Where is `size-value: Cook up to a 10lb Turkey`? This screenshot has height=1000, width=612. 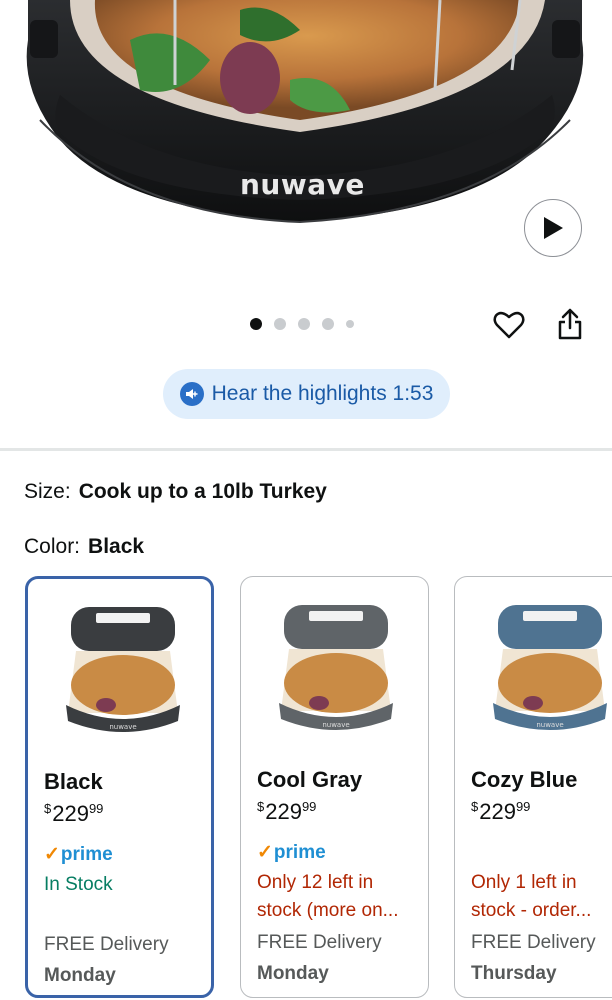
size-value: Cook up to a 10lb Turkey is located at coordinates (202, 491).